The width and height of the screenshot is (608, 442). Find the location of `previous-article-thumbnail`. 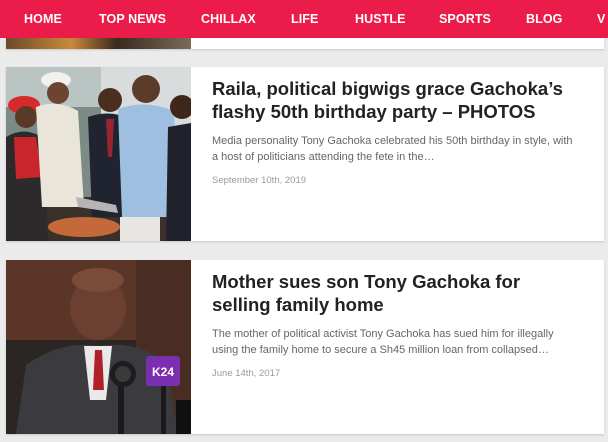

previous-article-thumbnail is located at coordinates (98, 43).